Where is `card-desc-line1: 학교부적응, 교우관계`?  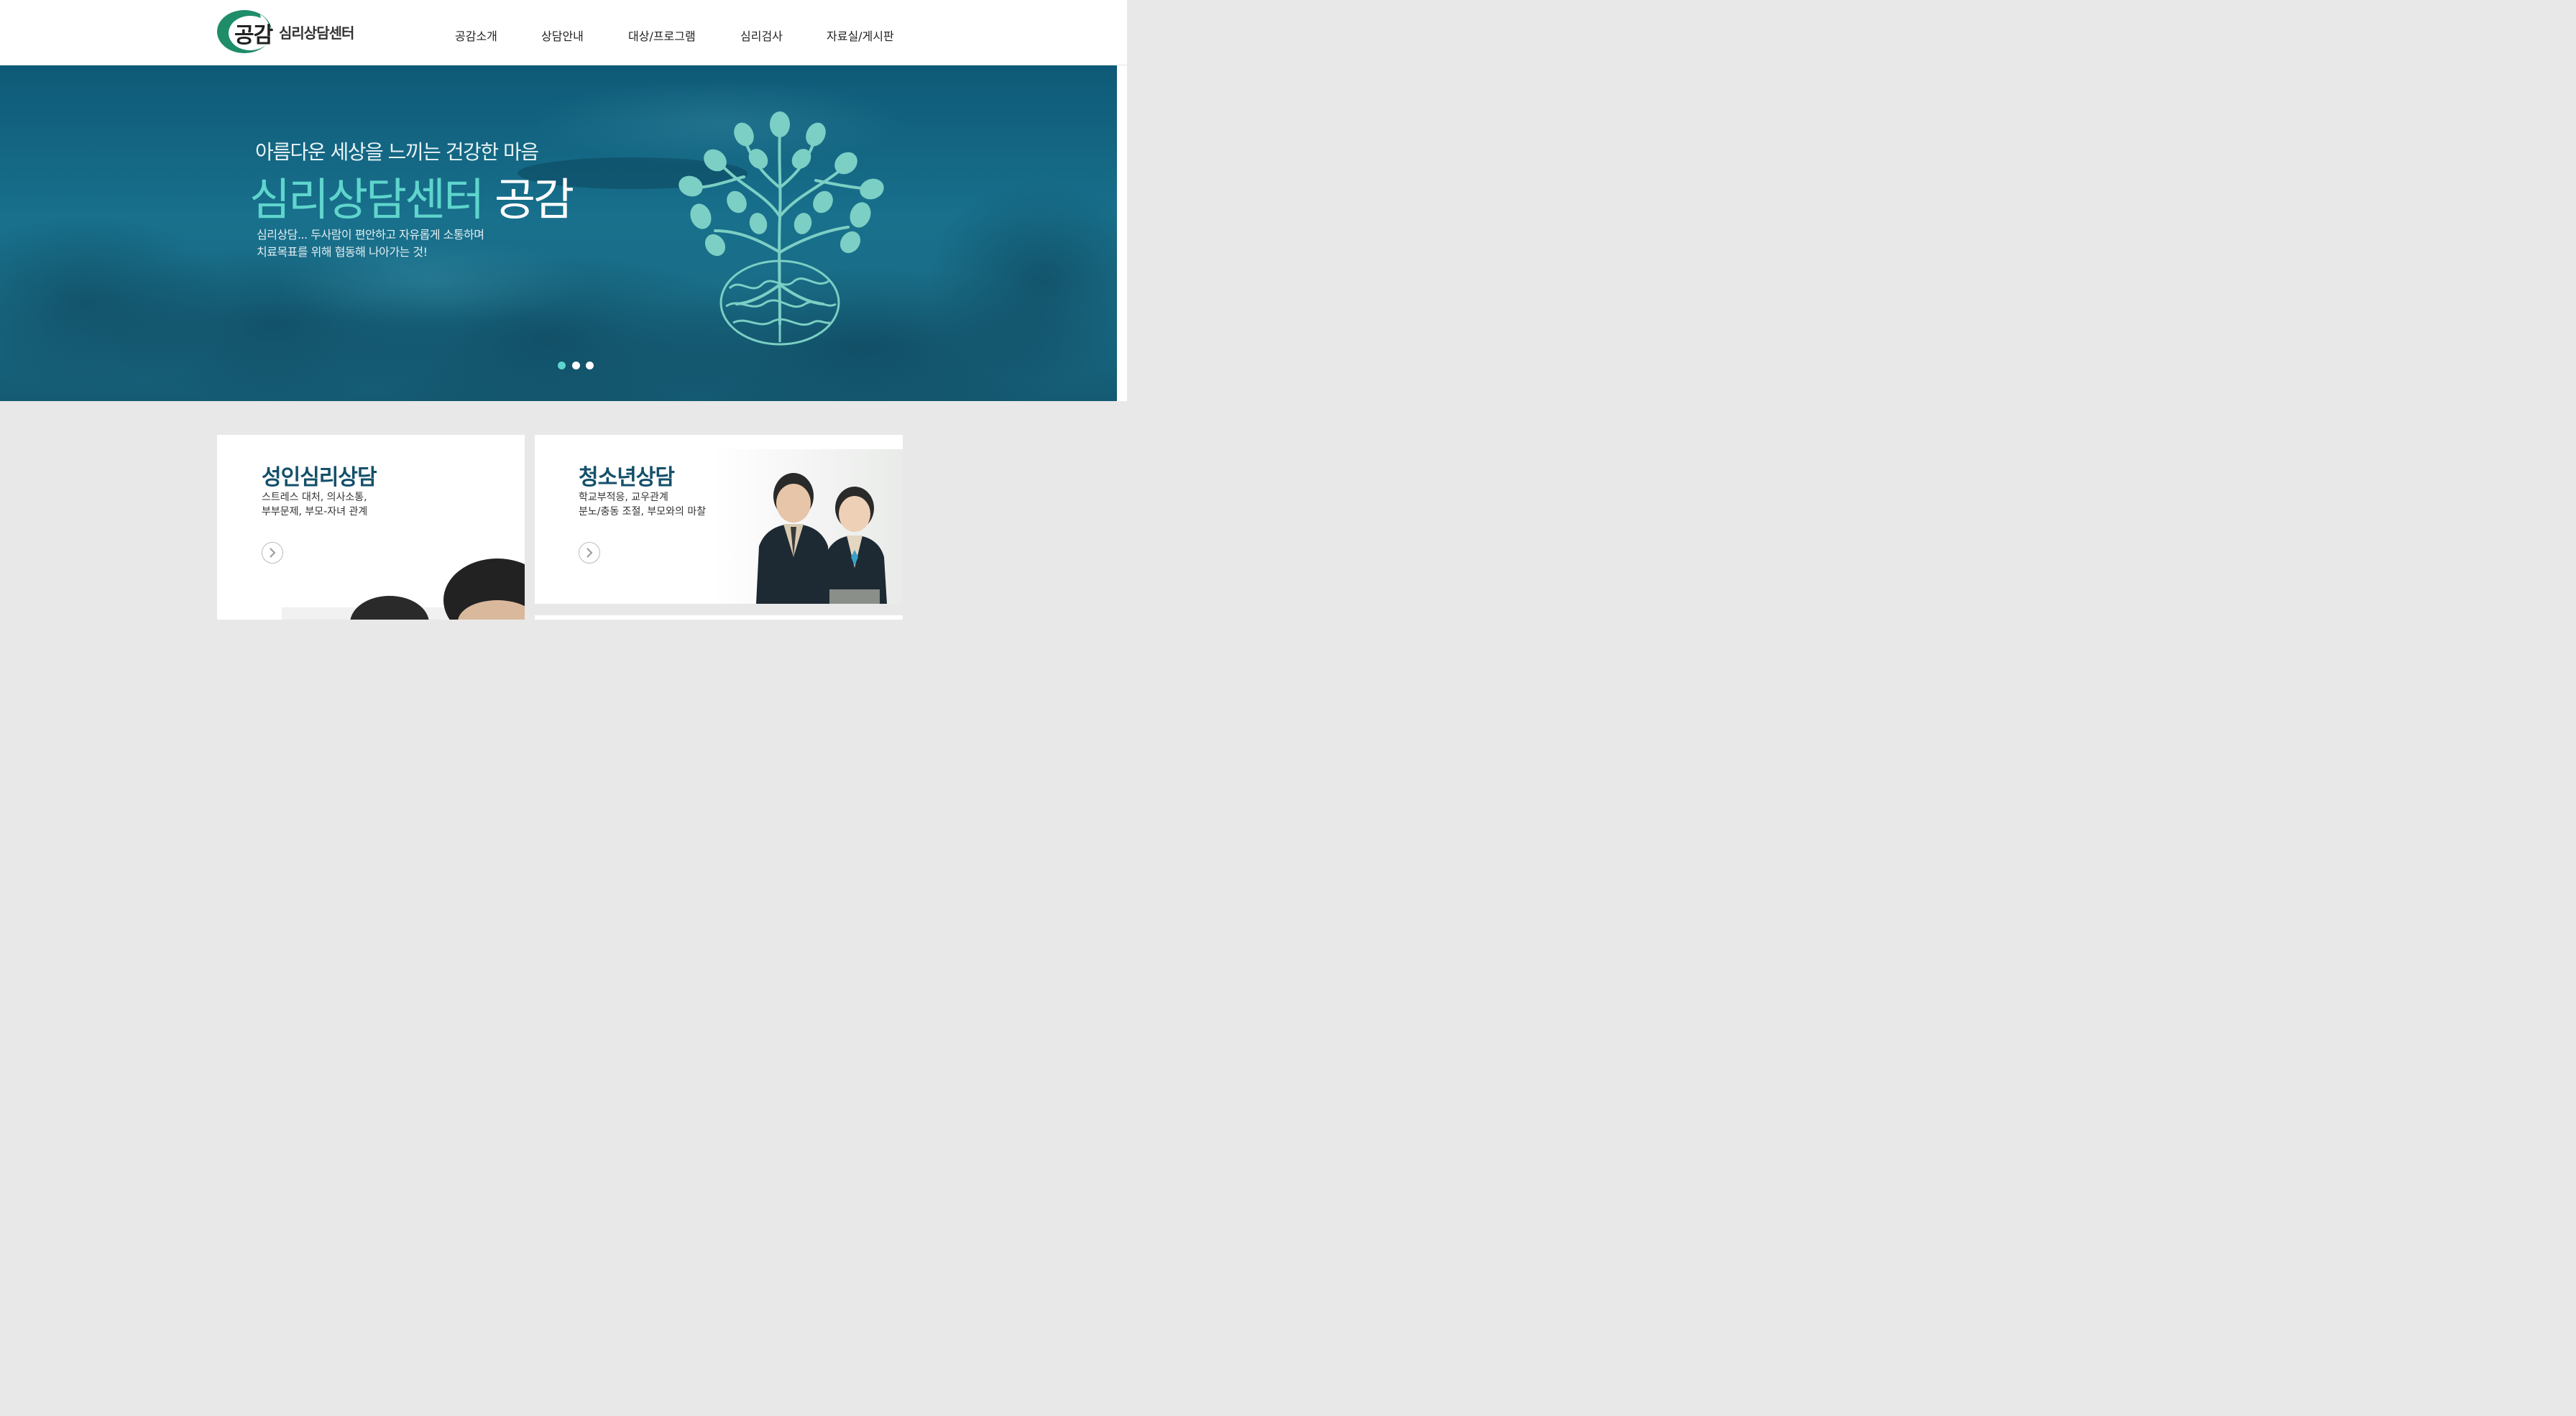
card-desc-line1: 학교부적응, 교우관계 is located at coordinates (623, 497).